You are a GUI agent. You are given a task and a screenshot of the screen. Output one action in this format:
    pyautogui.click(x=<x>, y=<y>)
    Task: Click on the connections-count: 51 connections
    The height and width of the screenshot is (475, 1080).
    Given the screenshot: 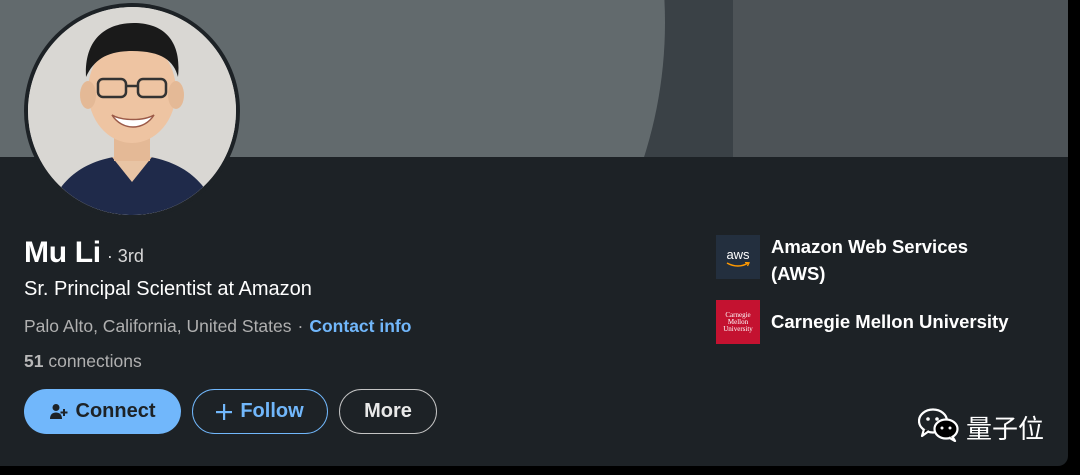 What is the action you would take?
    pyautogui.click(x=83, y=361)
    